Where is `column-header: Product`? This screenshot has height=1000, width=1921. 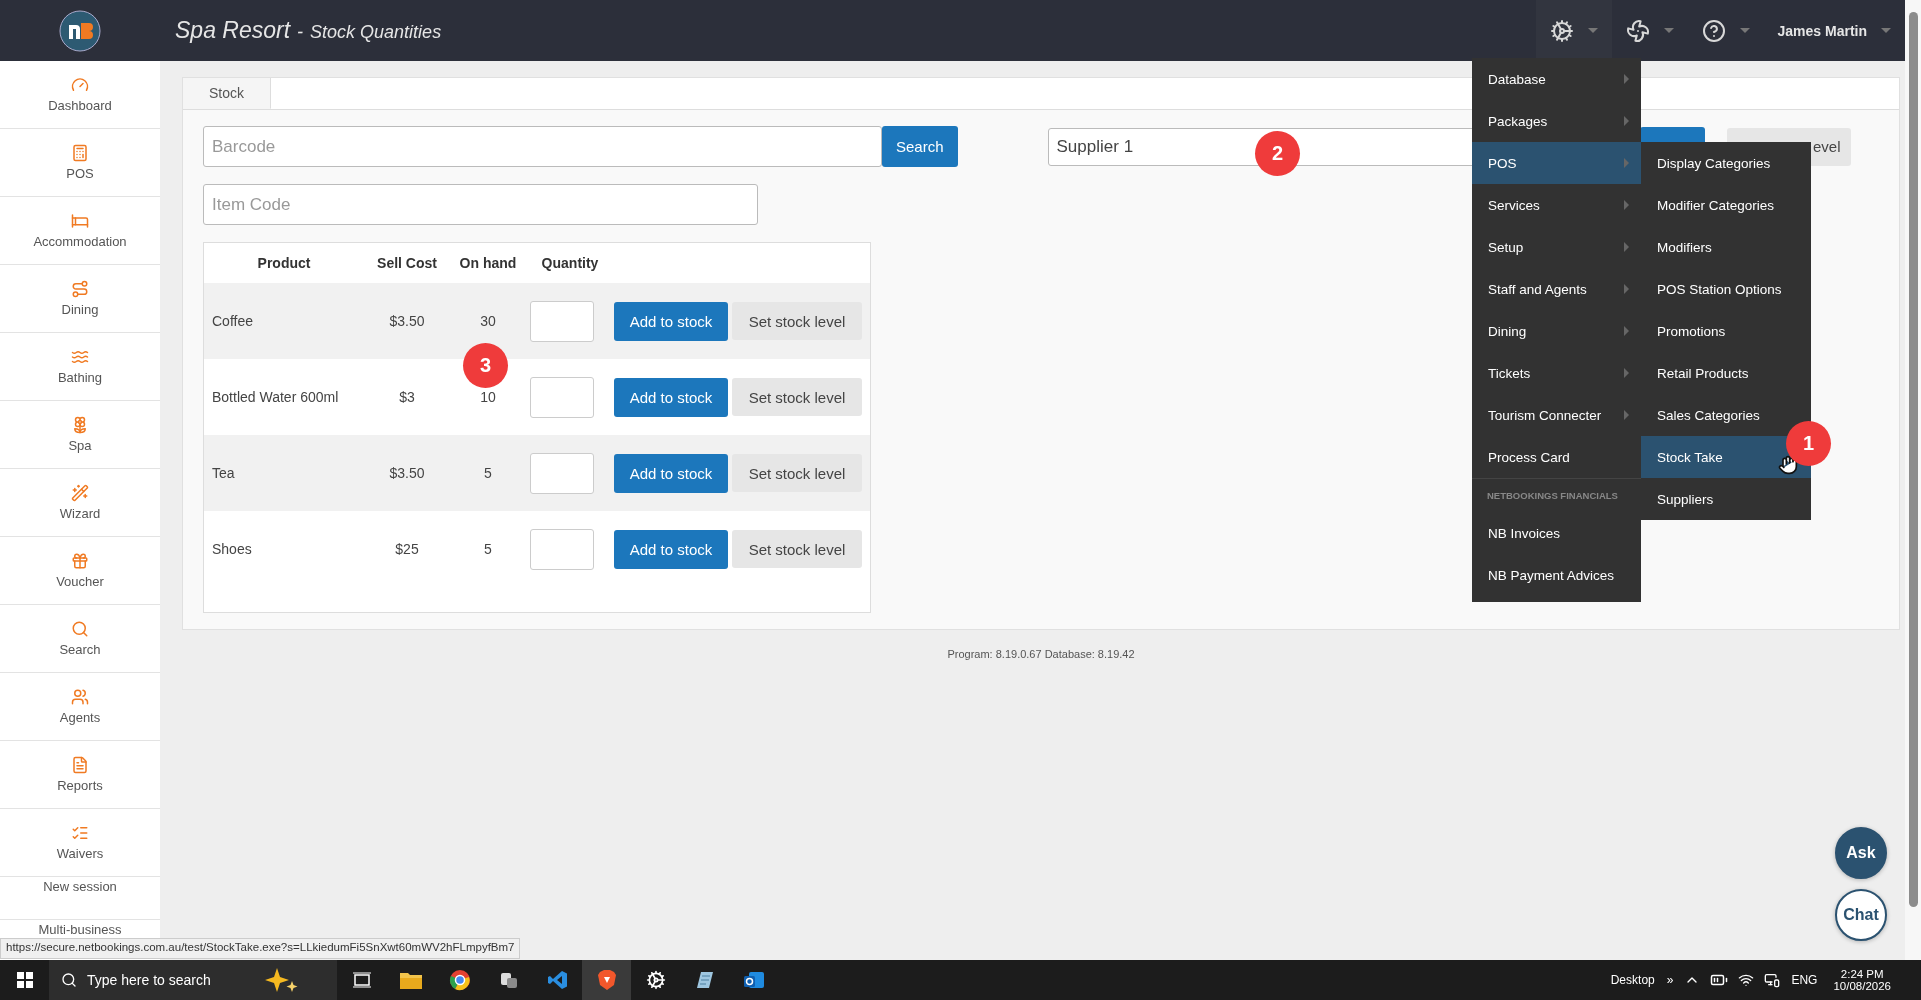 column-header: Product is located at coordinates (284, 263).